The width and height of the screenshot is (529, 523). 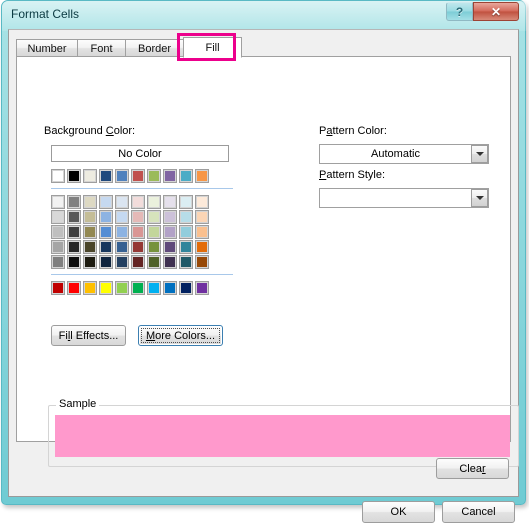 I want to click on theme-shade-2-row, so click(x=142, y=232).